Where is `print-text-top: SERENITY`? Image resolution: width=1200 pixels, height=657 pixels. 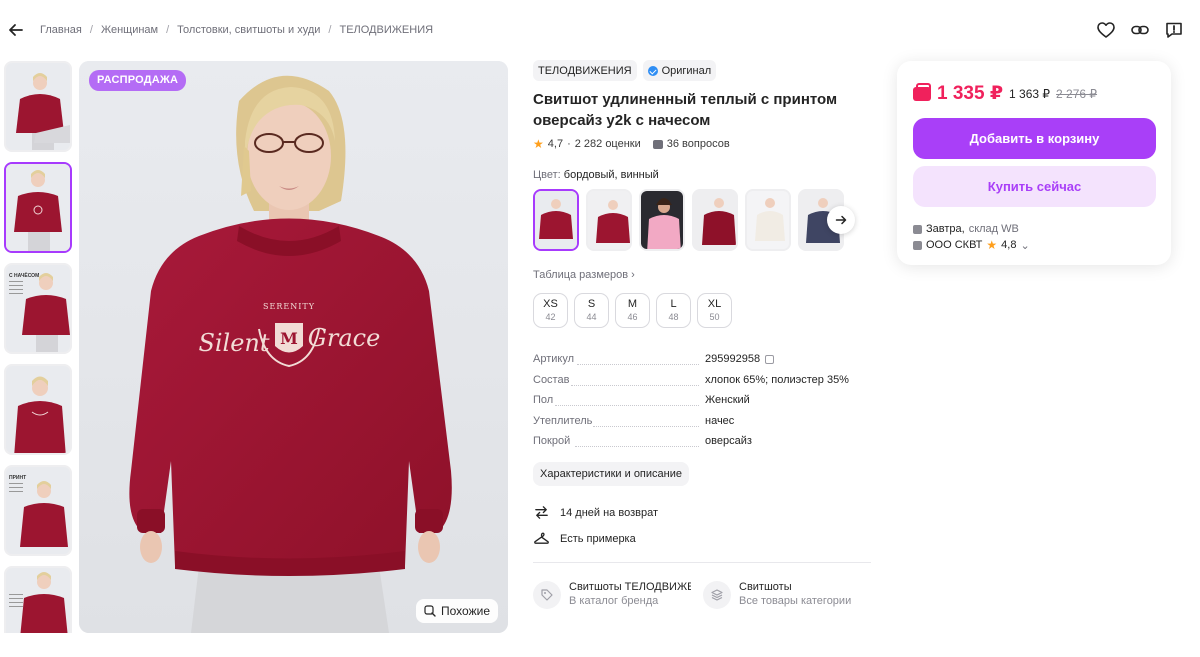
print-text-top: SERENITY is located at coordinates (289, 306).